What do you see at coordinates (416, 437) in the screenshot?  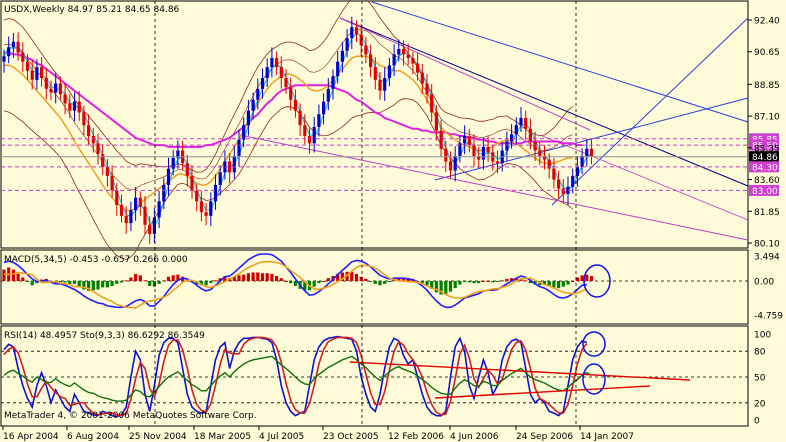 I see `date-label: 12 Feb 2006` at bounding box center [416, 437].